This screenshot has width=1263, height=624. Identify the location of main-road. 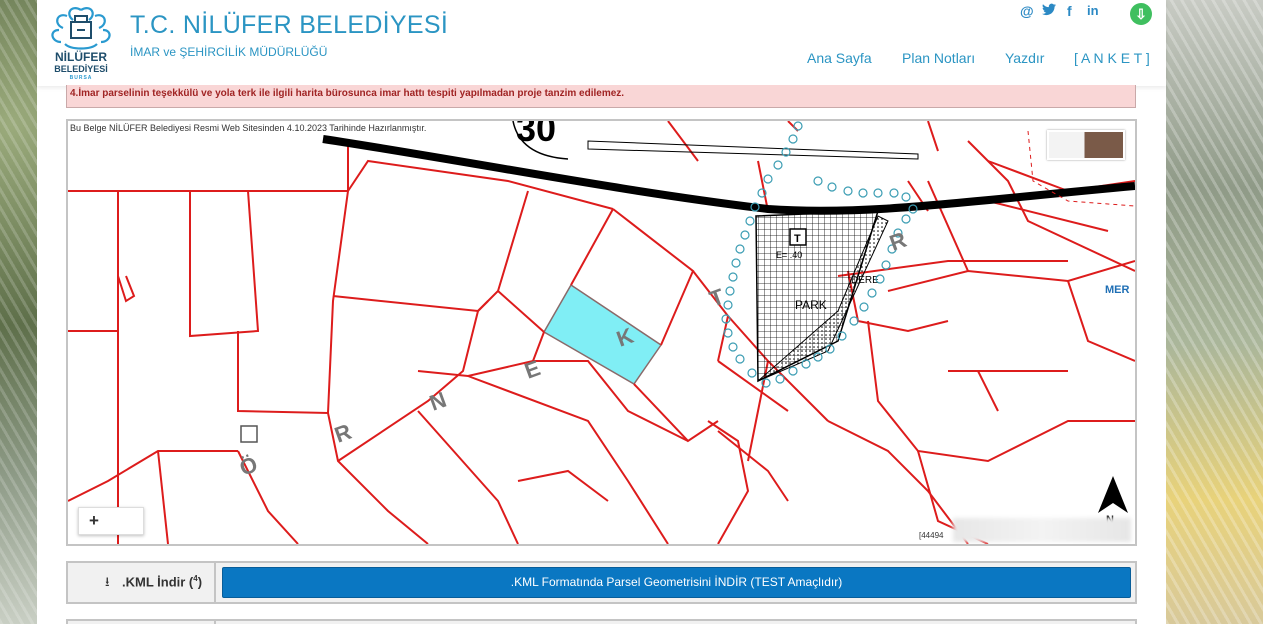
(728, 175).